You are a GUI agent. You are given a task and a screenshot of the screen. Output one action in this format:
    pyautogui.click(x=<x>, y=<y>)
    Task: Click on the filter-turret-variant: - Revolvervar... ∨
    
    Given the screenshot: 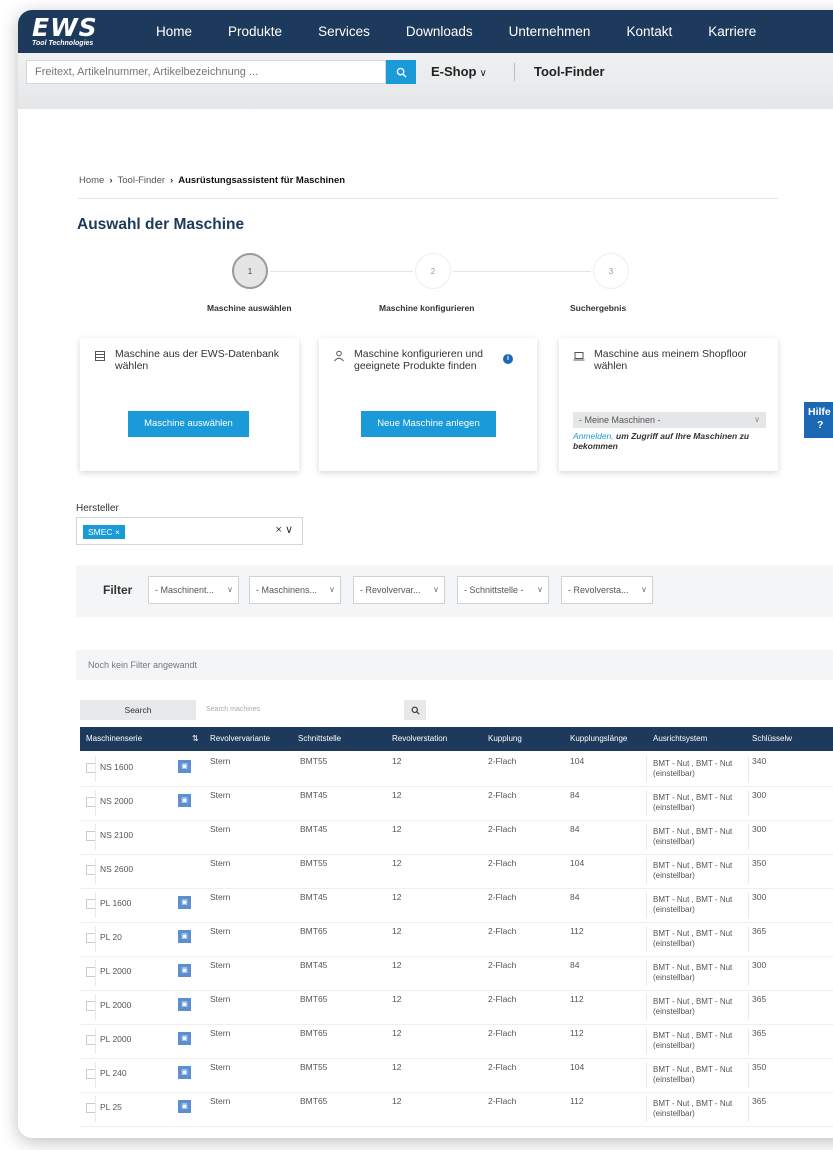 What is the action you would take?
    pyautogui.click(x=399, y=590)
    